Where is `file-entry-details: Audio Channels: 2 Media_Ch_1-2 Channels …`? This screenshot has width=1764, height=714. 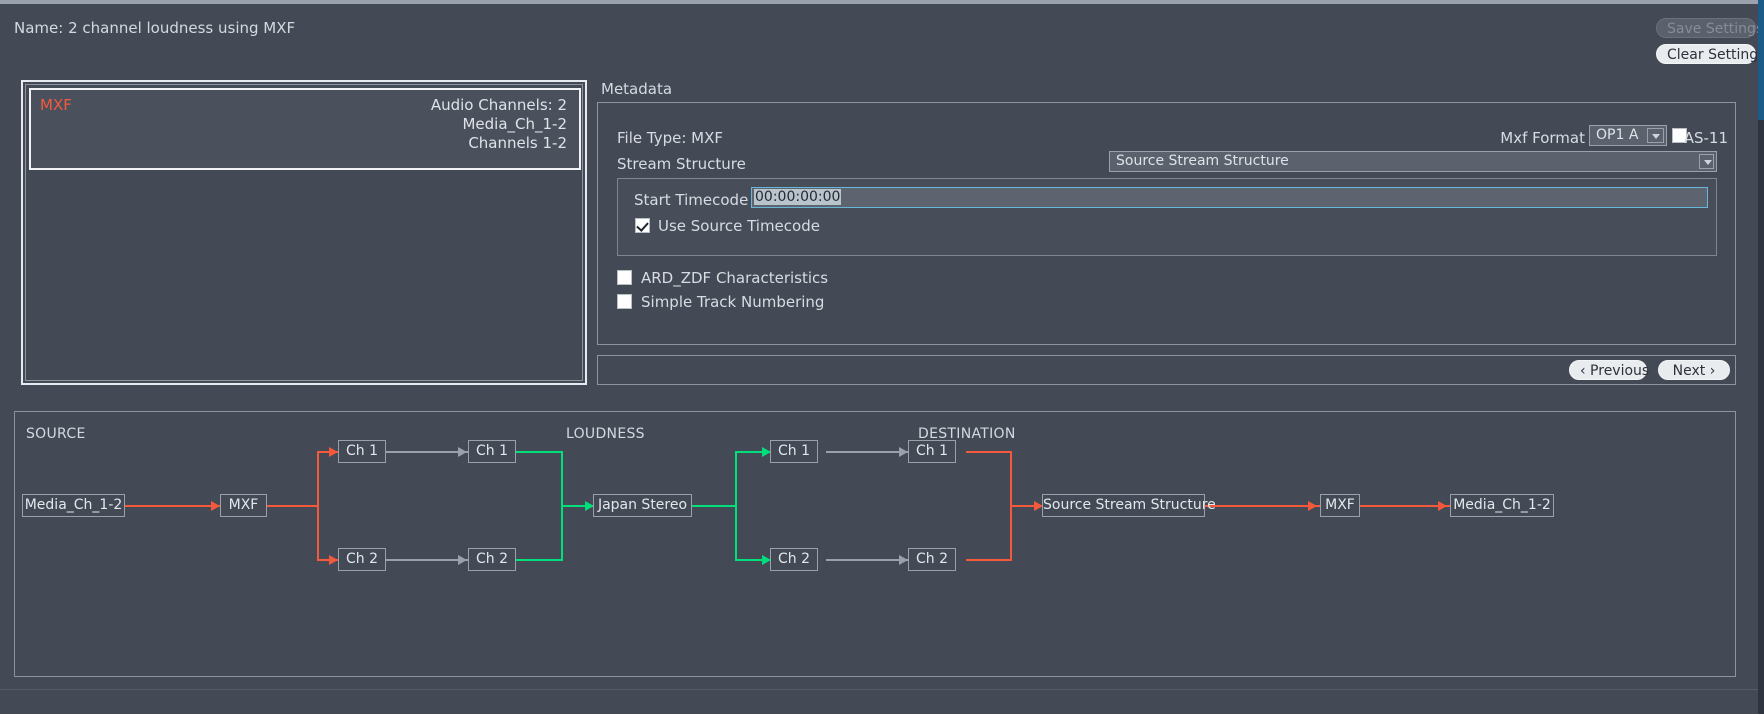
file-entry-details: Audio Channels: 2 Media_Ch_1-2 Channels … is located at coordinates (499, 124).